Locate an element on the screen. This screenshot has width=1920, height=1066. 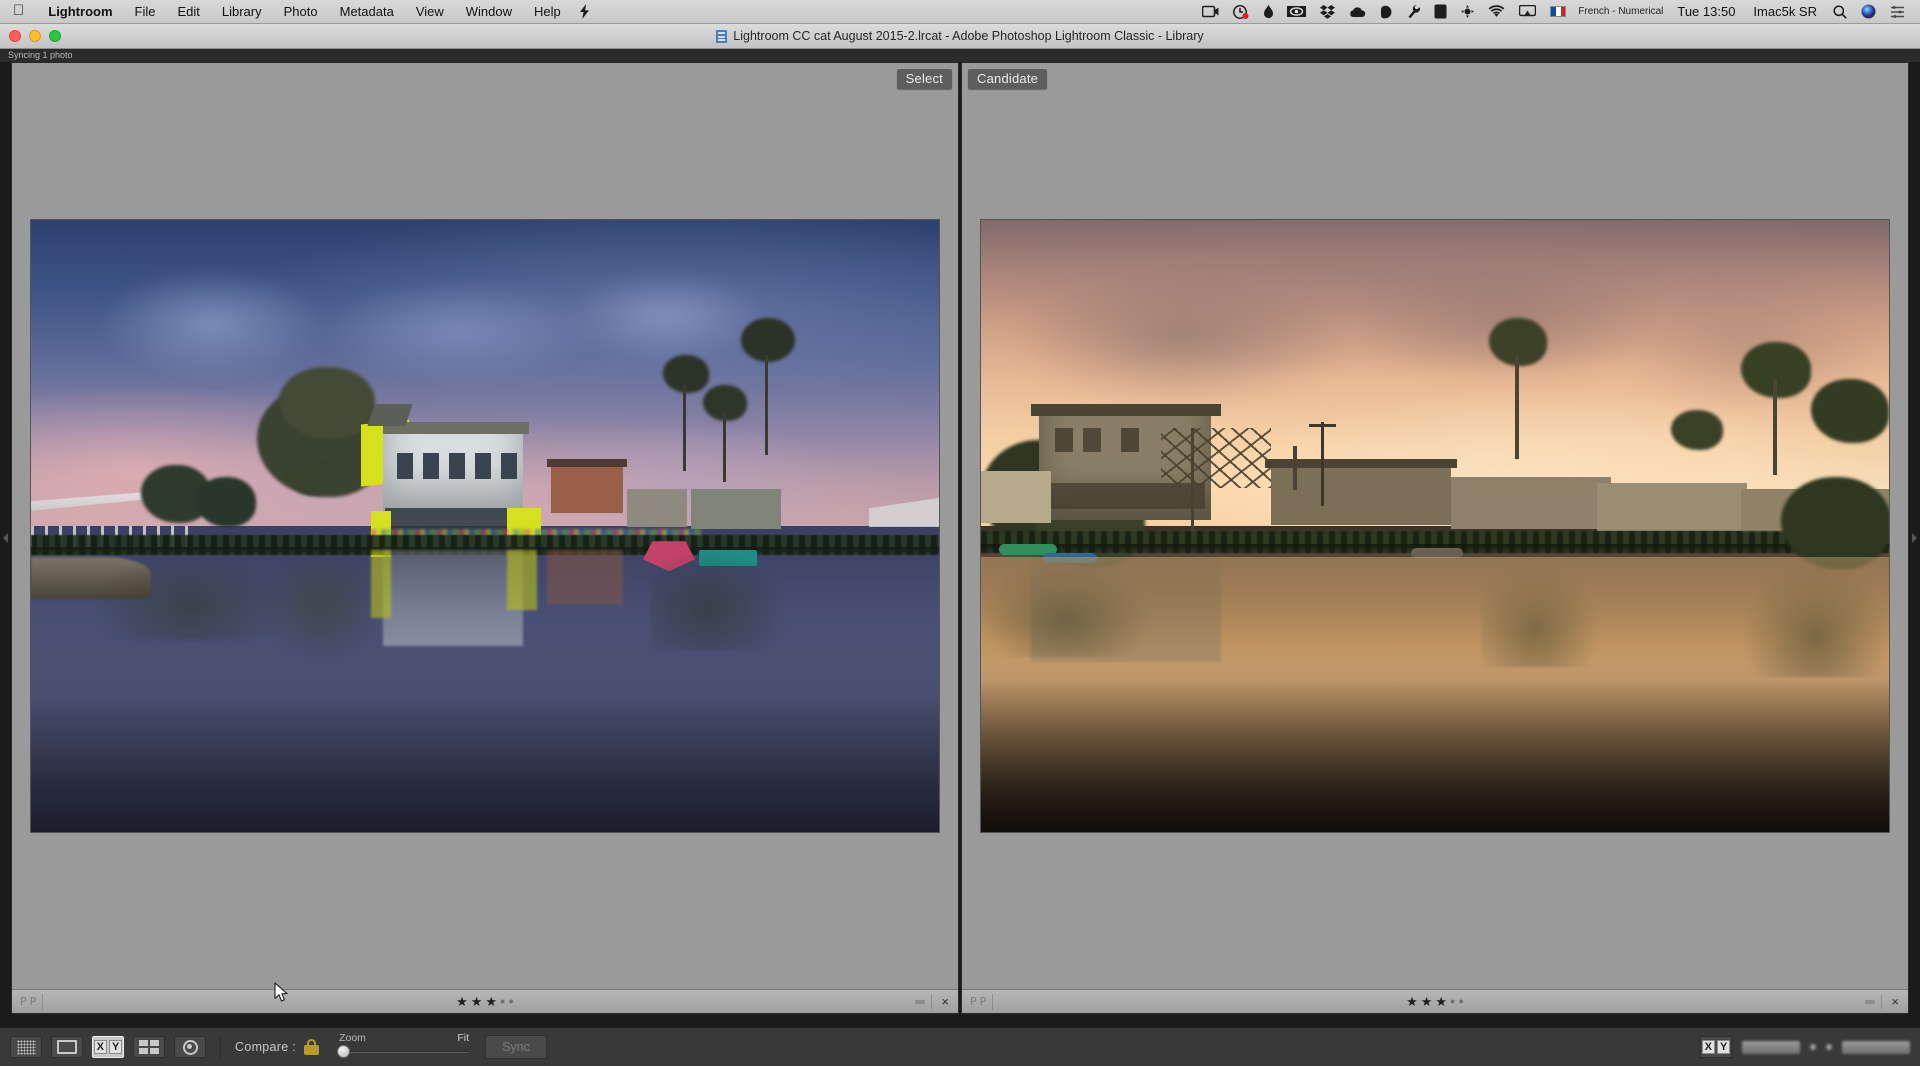
menubar-clock: Tue 13:50 is located at coordinates (1706, 11).